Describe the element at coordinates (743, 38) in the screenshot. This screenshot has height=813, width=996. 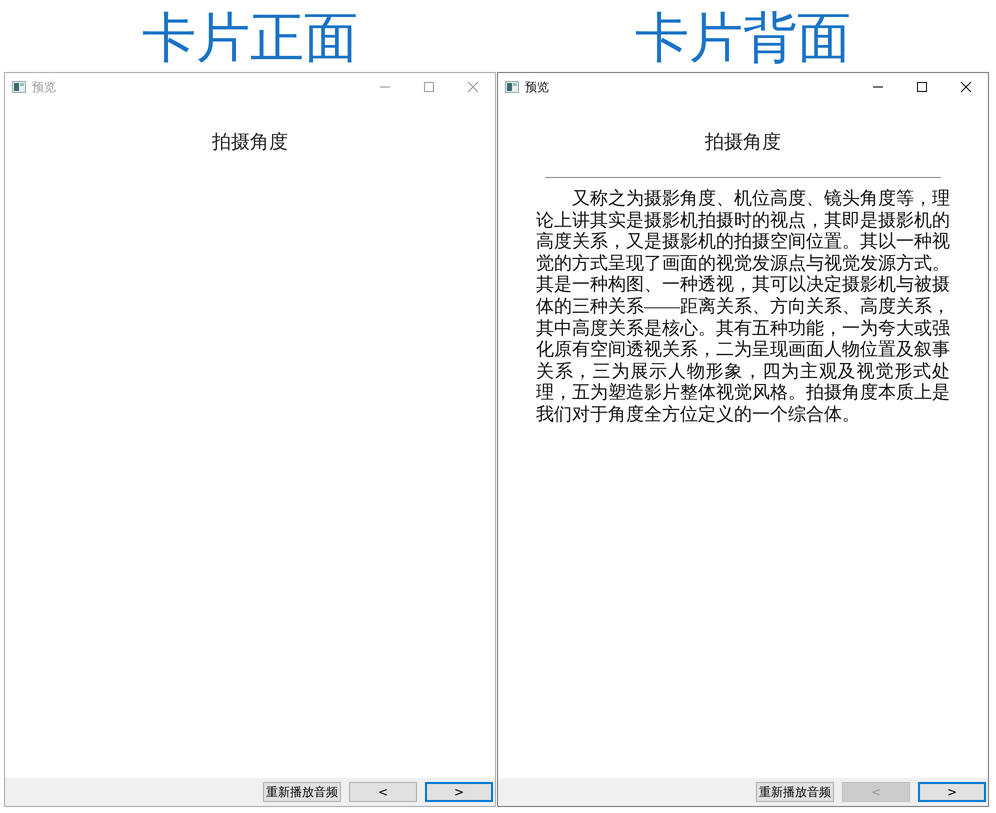
I see `panel-caption: 卡片背面` at that location.